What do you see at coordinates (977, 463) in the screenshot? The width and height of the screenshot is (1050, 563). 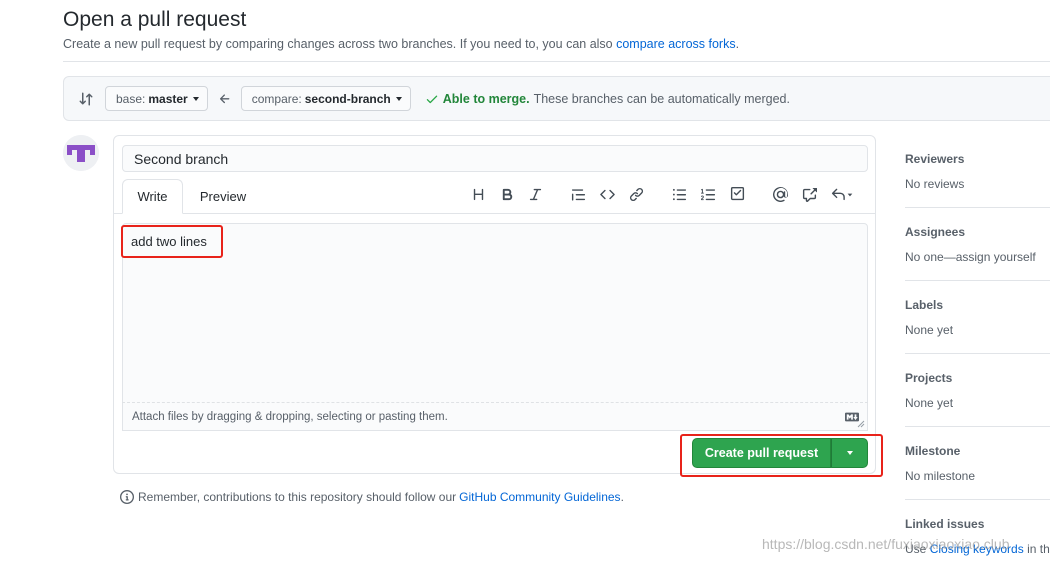 I see `sidebar-milestone: Milestone No milestone` at bounding box center [977, 463].